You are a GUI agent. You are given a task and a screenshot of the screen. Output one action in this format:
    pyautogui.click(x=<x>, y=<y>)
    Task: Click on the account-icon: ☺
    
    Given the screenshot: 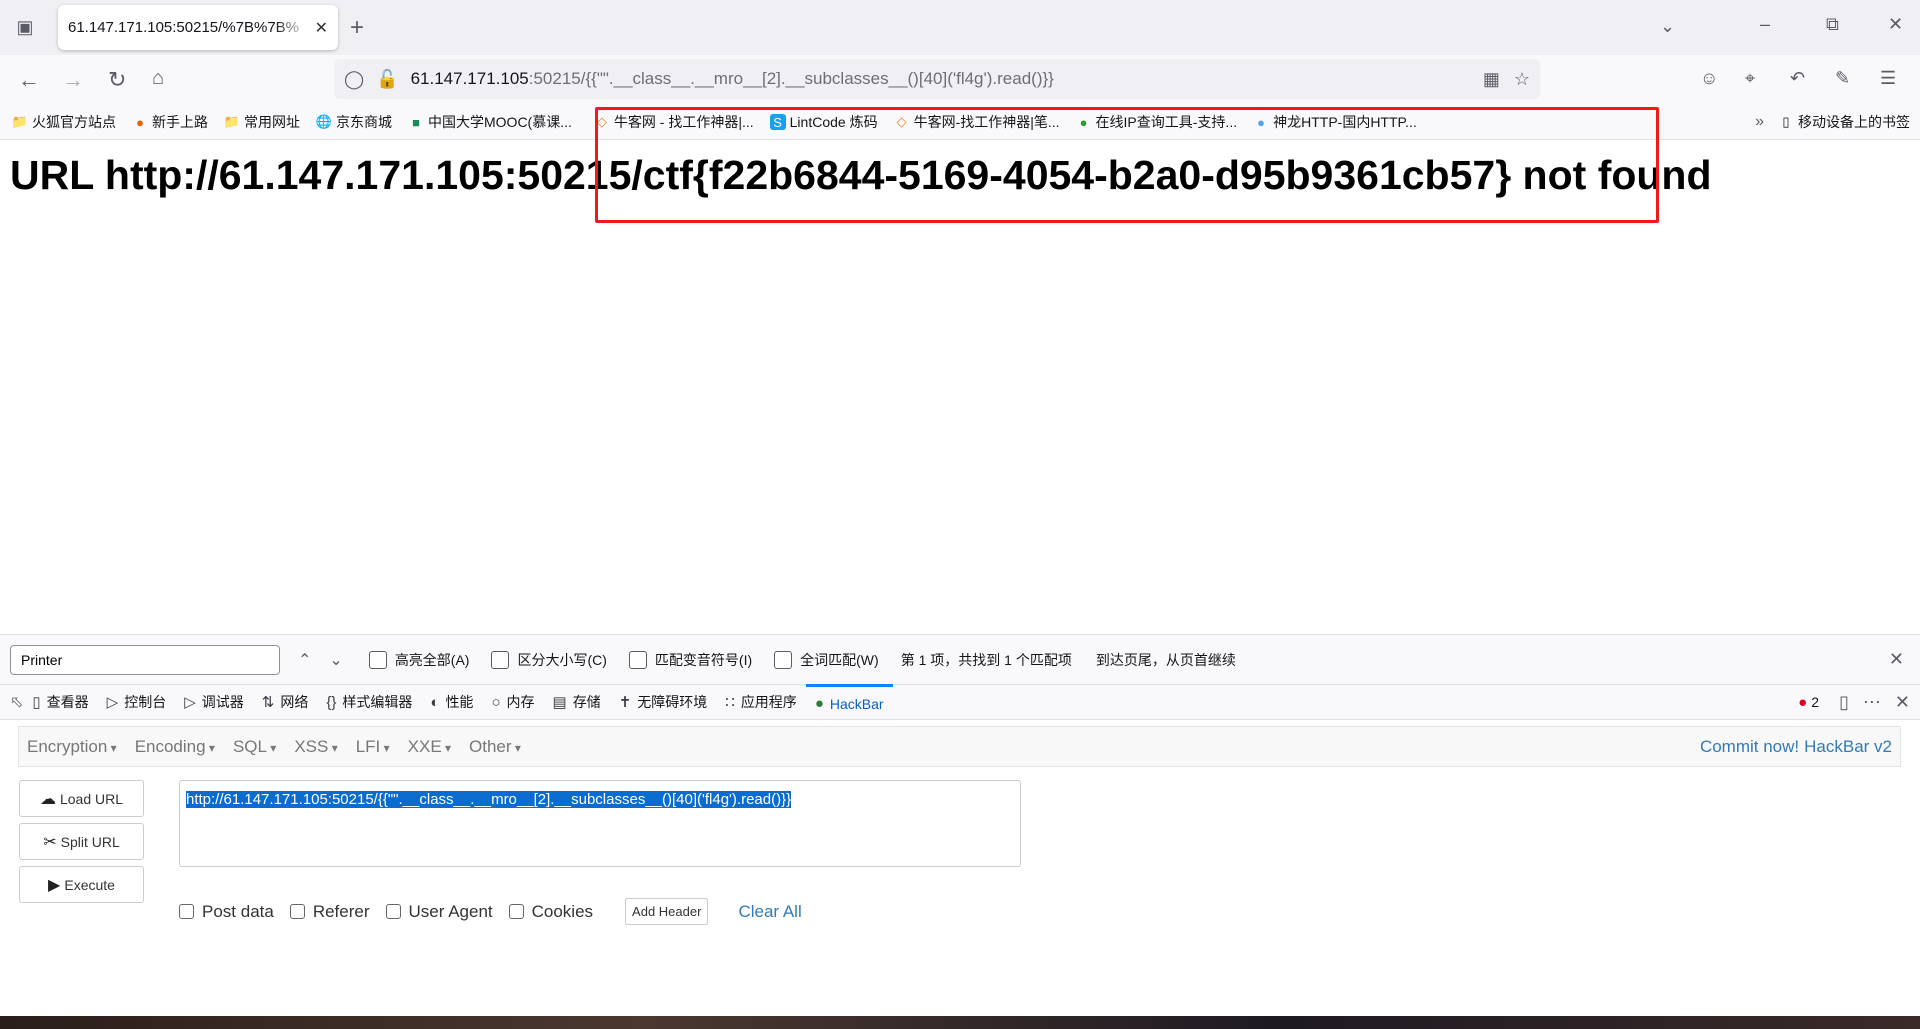 What is the action you would take?
    pyautogui.click(x=1709, y=78)
    